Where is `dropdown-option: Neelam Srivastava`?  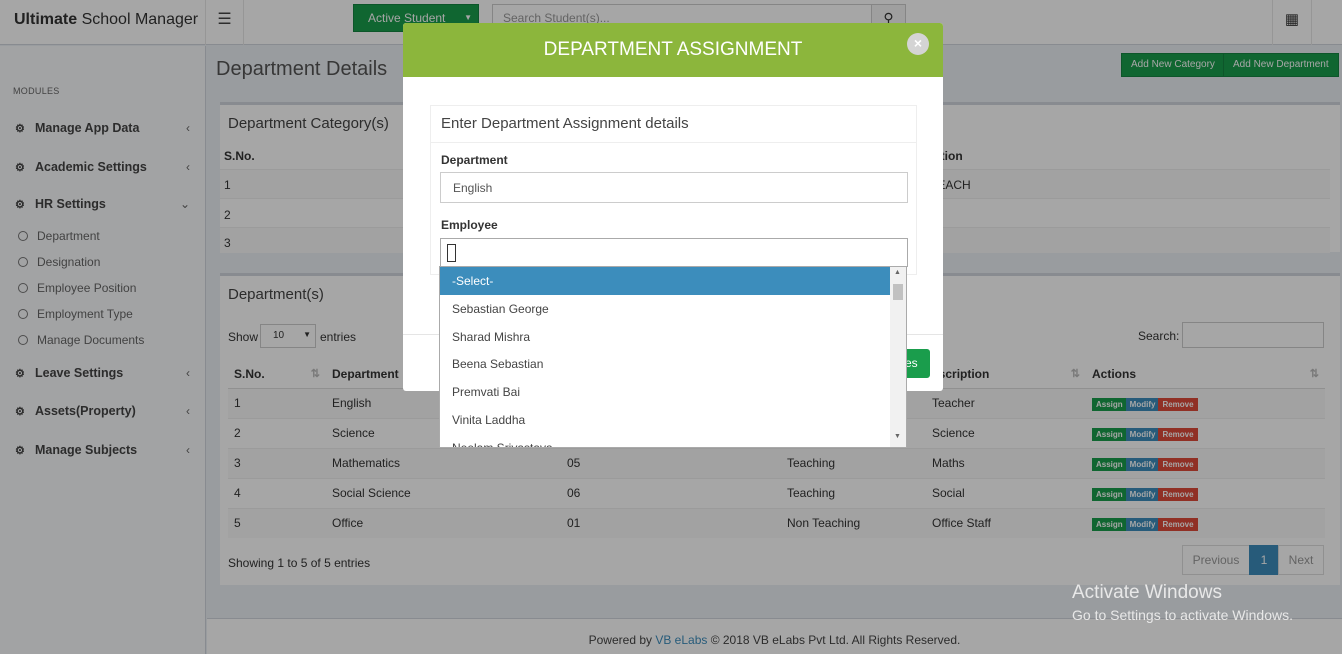 dropdown-option: Neelam Srivastava is located at coordinates (665, 440).